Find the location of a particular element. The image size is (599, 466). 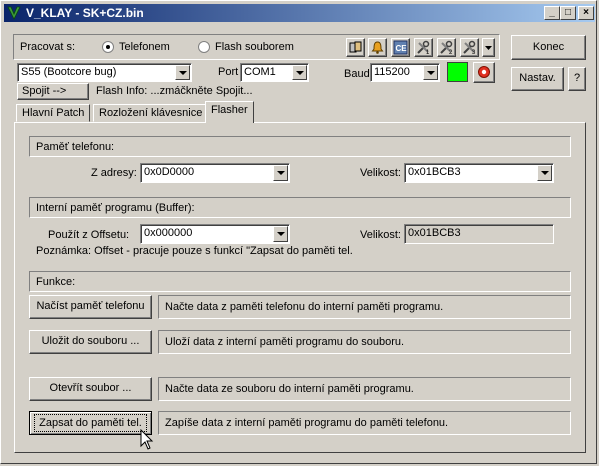

help-button: ? is located at coordinates (577, 79).